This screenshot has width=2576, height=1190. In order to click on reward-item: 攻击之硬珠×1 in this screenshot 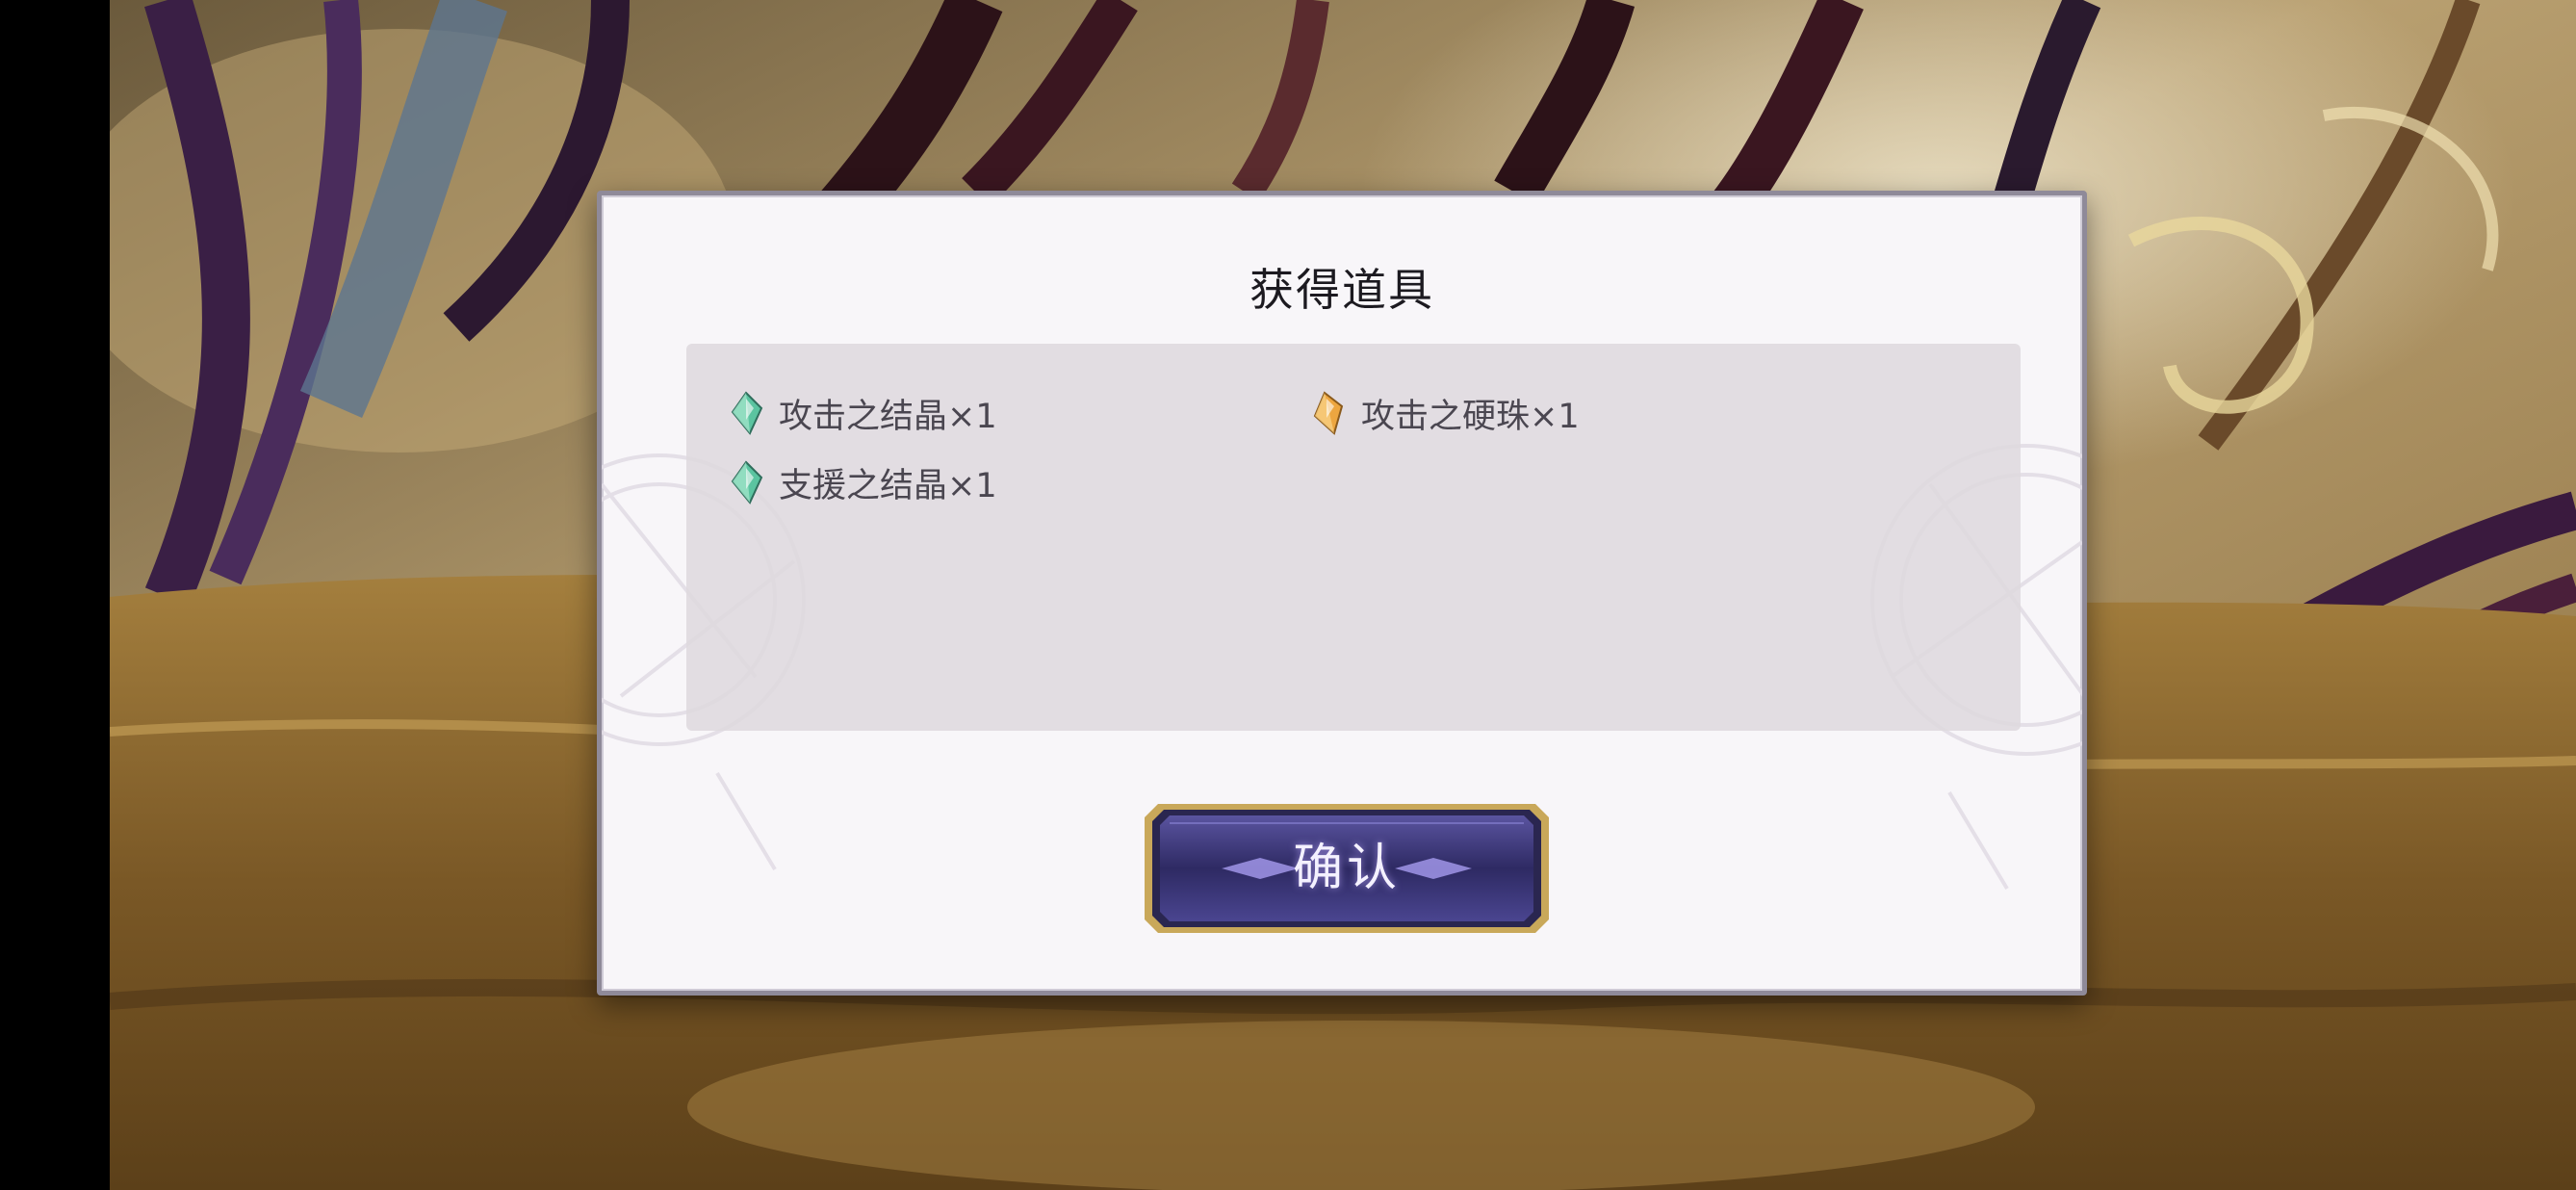, I will do `click(1445, 413)`.